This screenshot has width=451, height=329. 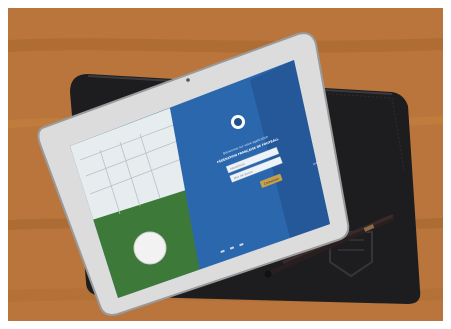 What do you see at coordinates (188, 80) in the screenshot?
I see `front-camera-icon` at bounding box center [188, 80].